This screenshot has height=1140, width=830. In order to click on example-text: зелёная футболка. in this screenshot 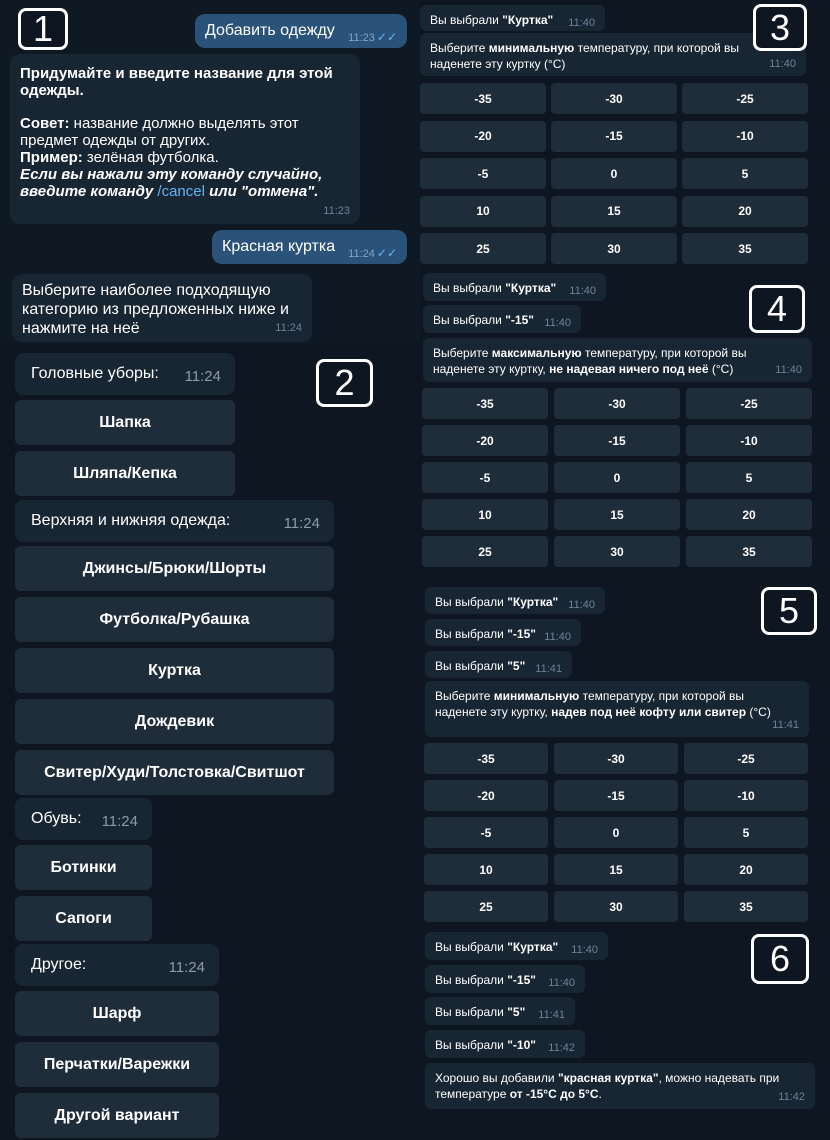, I will do `click(150, 157)`.